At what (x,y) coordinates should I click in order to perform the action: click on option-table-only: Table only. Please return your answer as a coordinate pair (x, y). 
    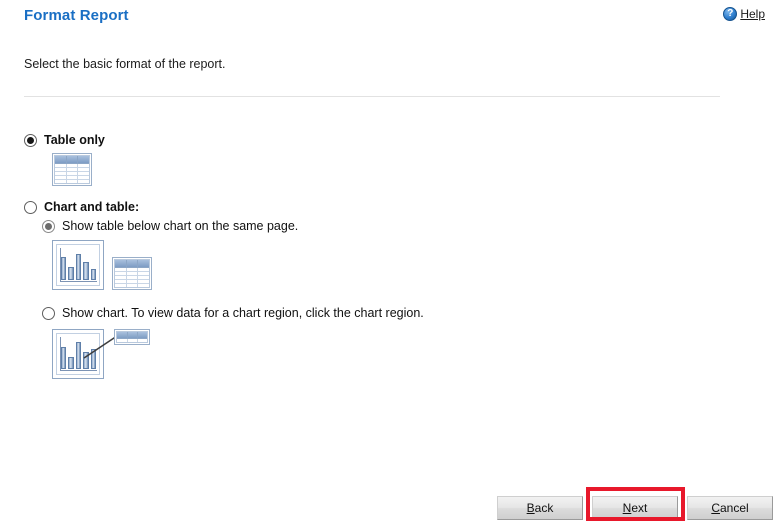
    Looking at the image, I should click on (374, 140).